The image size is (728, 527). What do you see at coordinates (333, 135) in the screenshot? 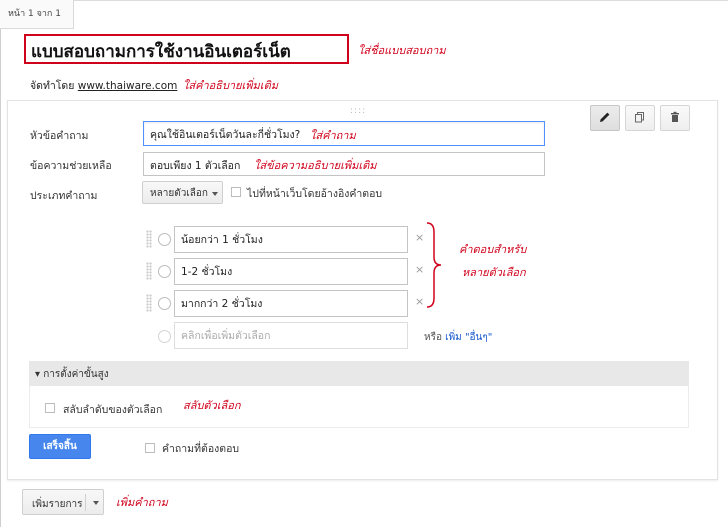
I see `annotation-question: ใส่คำถาม` at bounding box center [333, 135].